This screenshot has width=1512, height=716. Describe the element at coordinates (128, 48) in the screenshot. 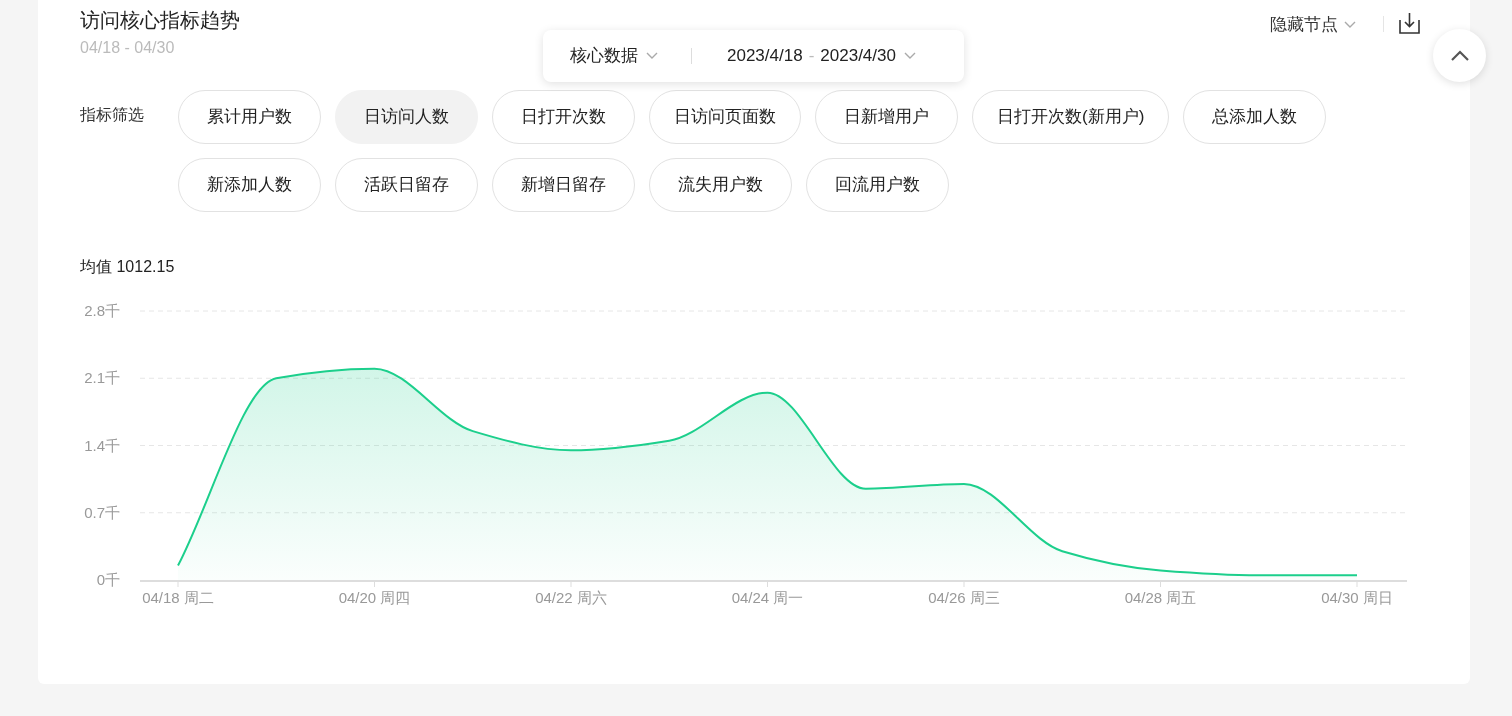

I see `date-range-hint: 04/18 - 04/30` at that location.